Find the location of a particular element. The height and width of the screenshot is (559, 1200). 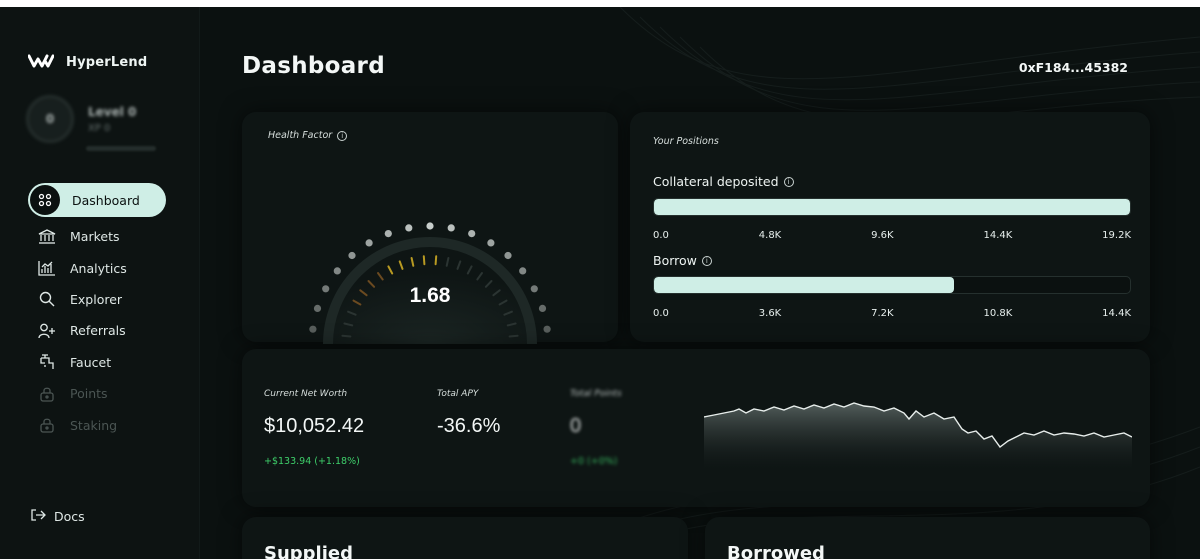

sidebar-item-label: Markets is located at coordinates (95, 237).